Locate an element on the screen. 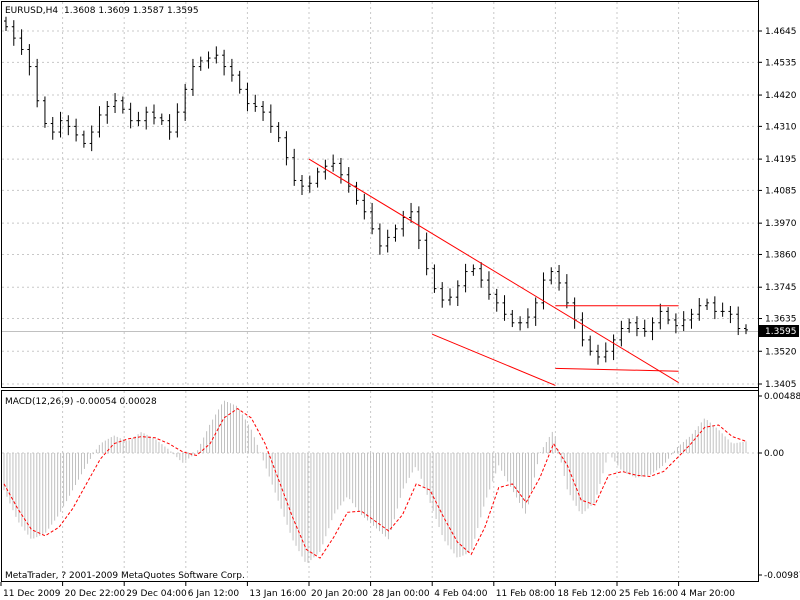 The width and height of the screenshot is (800, 600). time-tick-label: 4 Feb 04:00 is located at coordinates (461, 594).